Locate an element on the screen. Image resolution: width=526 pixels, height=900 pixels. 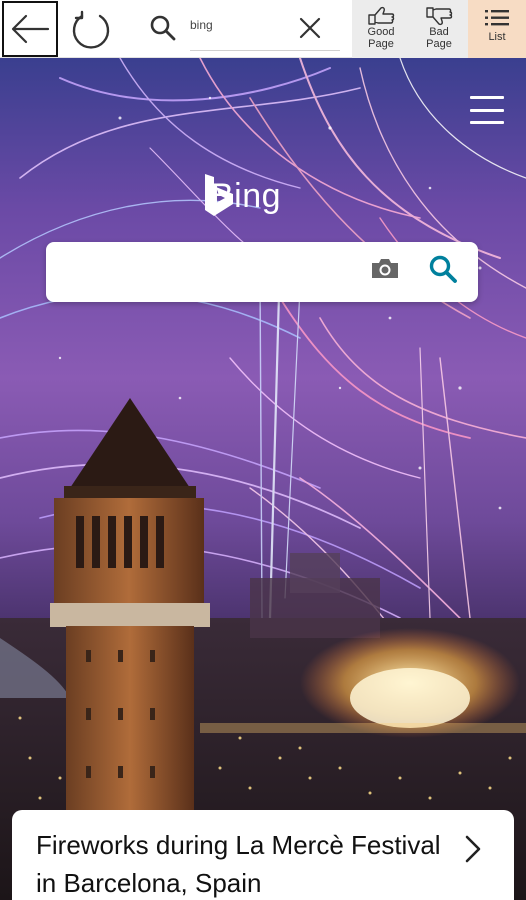
back-button is located at coordinates (30, 29).